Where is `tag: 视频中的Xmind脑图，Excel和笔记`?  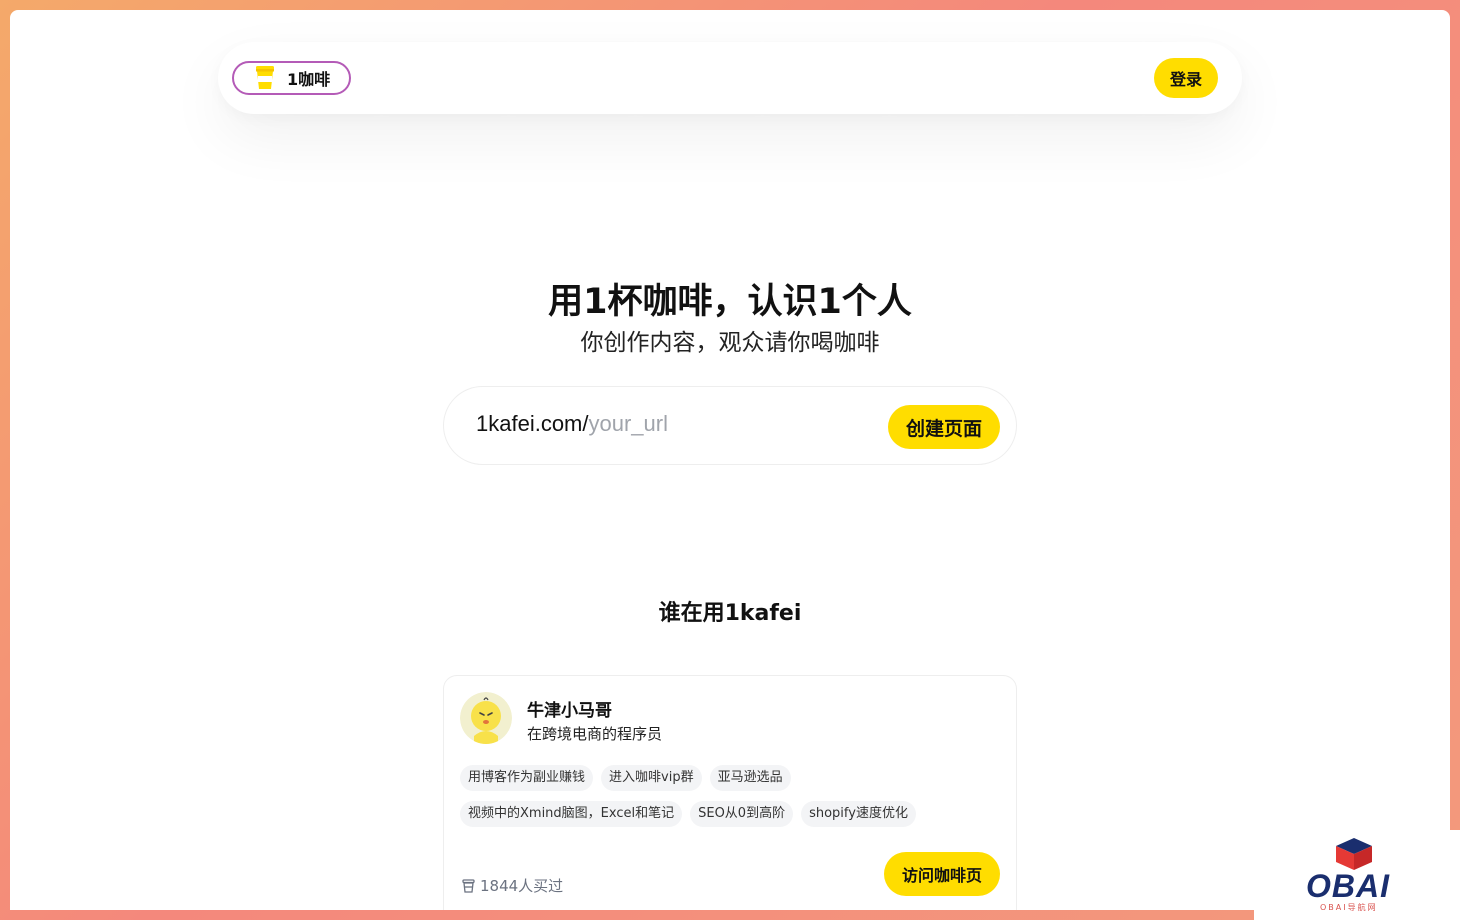 tag: 视频中的Xmind脑图，Excel和笔记 is located at coordinates (571, 814).